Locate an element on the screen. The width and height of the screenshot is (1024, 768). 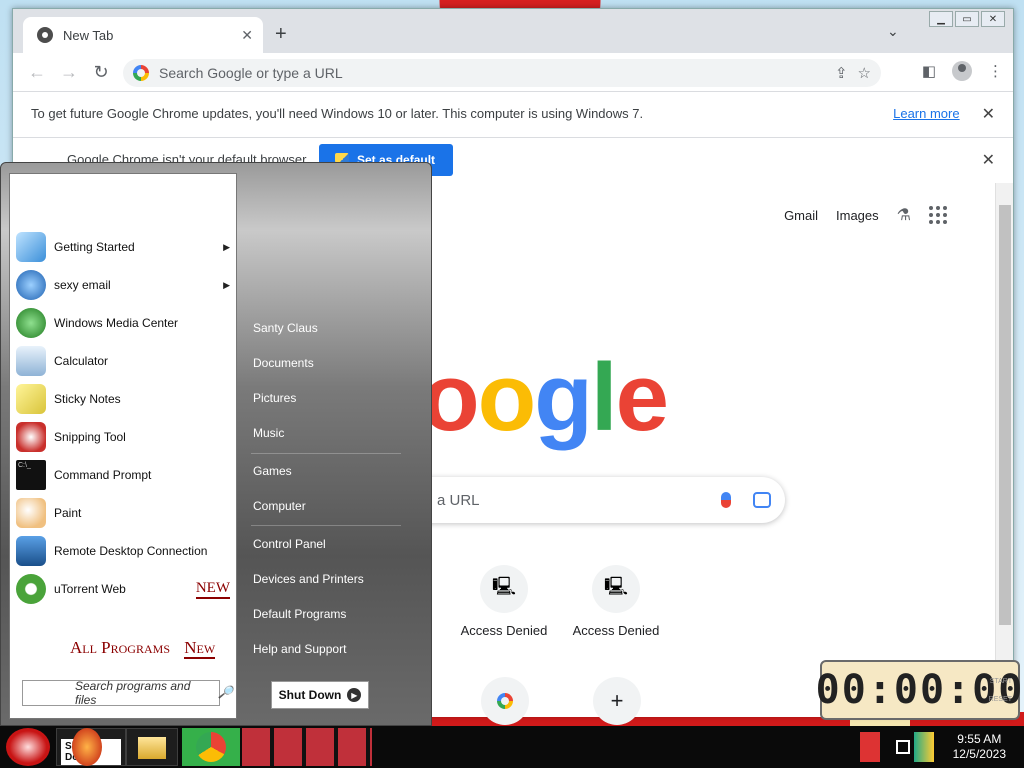
paint-palette-icon is located at coordinates (31, 513).